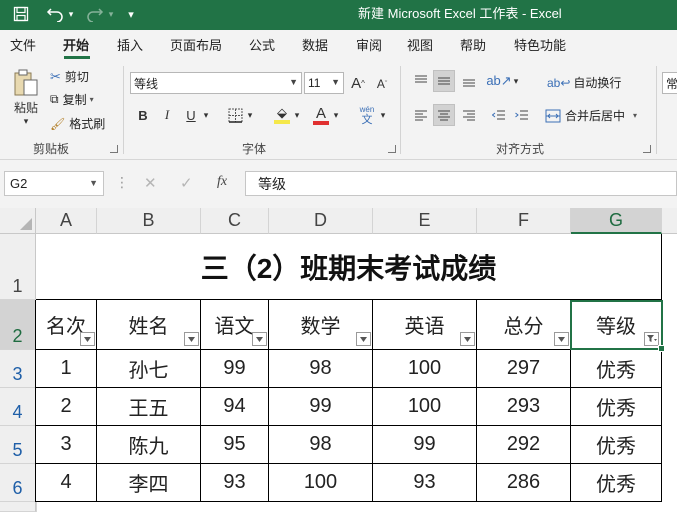 This screenshot has height=512, width=677. I want to click on customize-icon: ▾, so click(131, 14).